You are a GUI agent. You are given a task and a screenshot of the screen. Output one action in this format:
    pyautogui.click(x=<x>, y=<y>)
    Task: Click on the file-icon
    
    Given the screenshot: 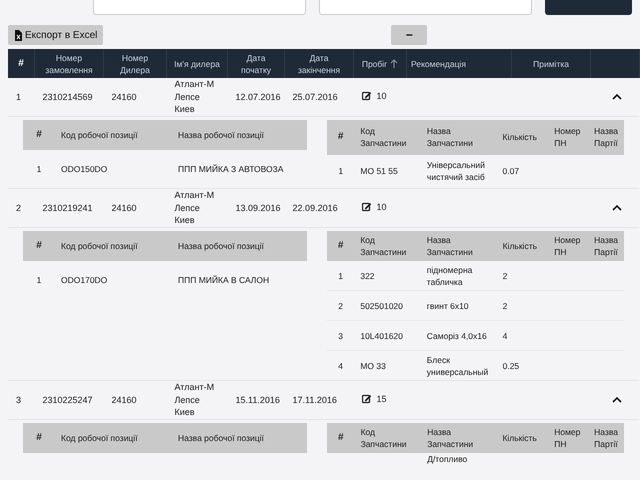 What is the action you would take?
    pyautogui.click(x=18, y=35)
    